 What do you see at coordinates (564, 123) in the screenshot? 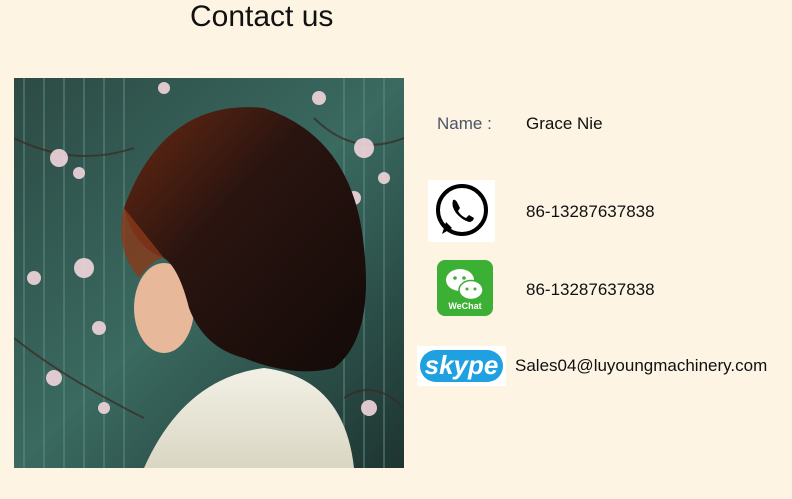
I see `name-value: Grace Nie` at bounding box center [564, 123].